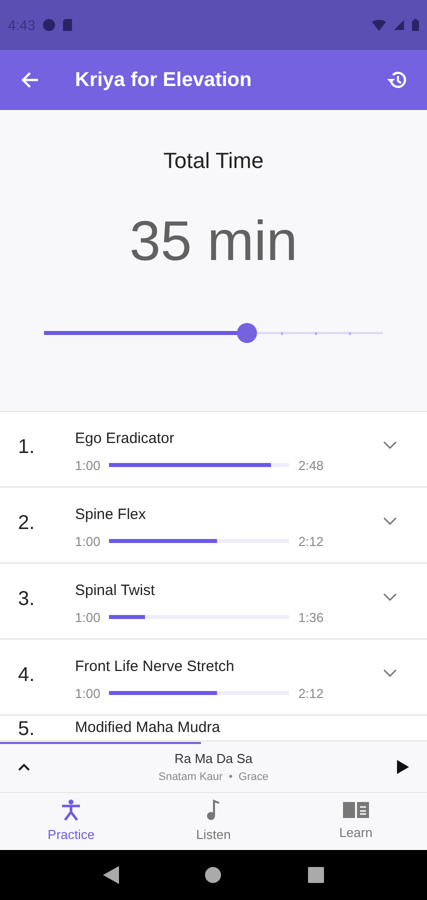 This screenshot has height=900, width=427. What do you see at coordinates (399, 25) in the screenshot?
I see `signal-icon` at bounding box center [399, 25].